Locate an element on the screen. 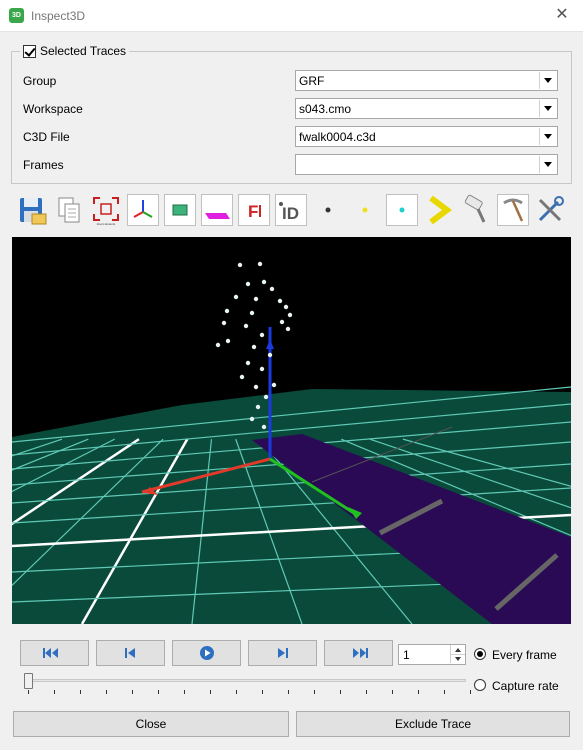 This screenshot has width=583, height=750. last-frame-button is located at coordinates (358, 653).